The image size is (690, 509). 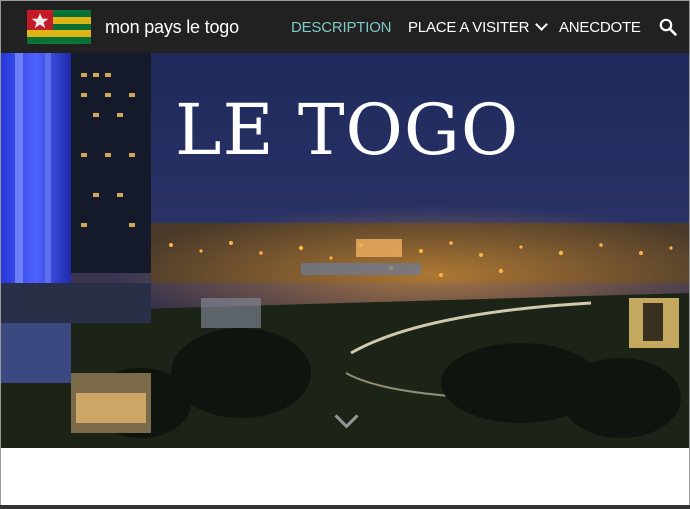 I want to click on nav-item-description: DESCRIPTION, so click(x=341, y=27).